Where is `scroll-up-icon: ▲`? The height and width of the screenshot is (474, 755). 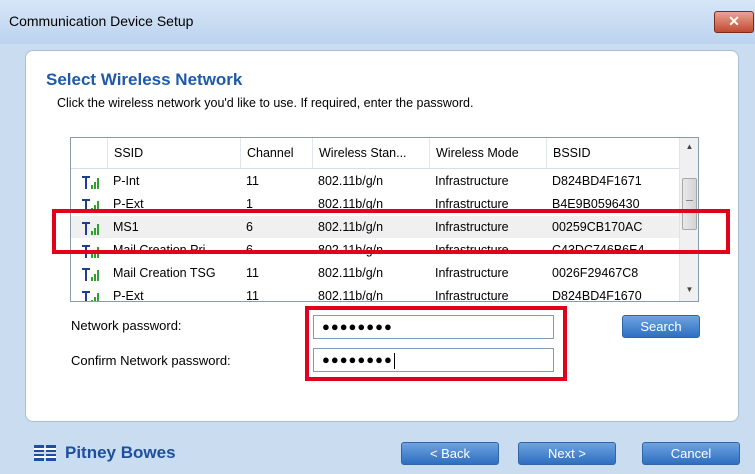
scroll-up-icon: ▲ is located at coordinates (689, 147).